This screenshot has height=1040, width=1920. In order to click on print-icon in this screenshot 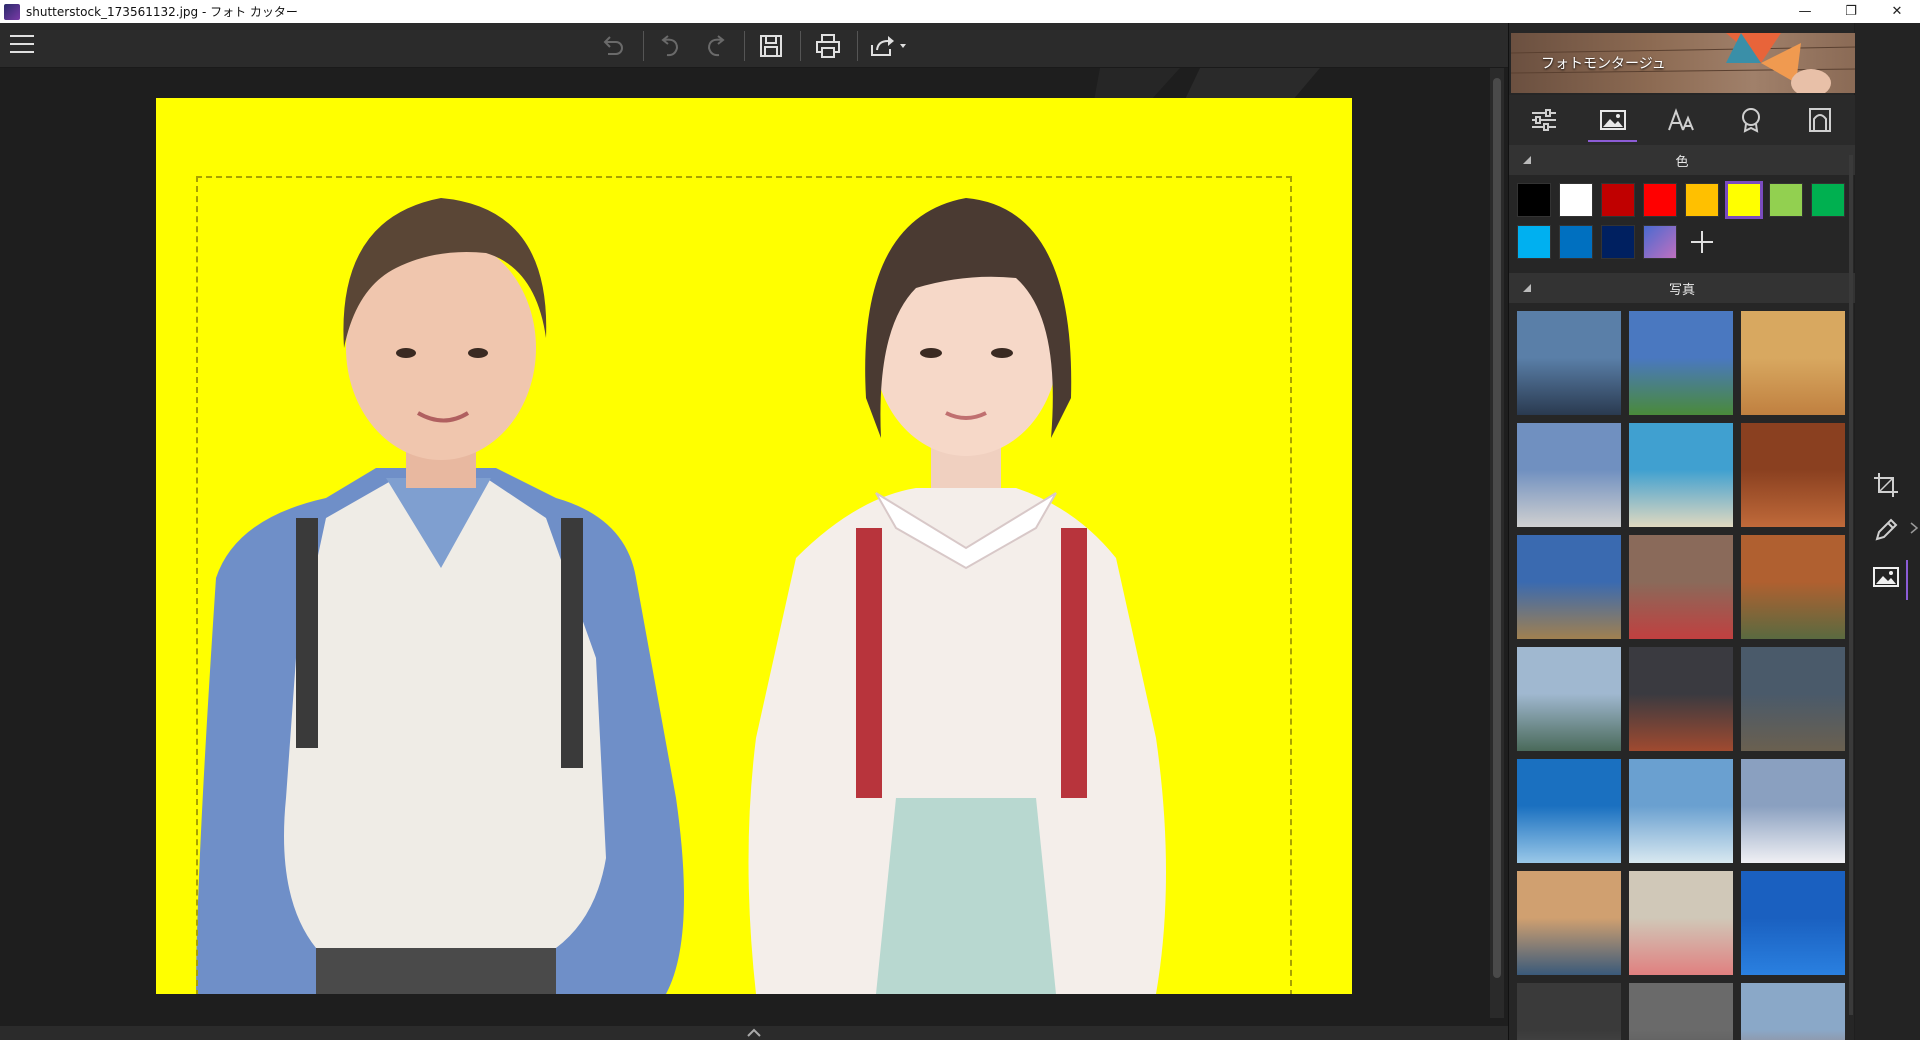, I will do `click(828, 46)`.